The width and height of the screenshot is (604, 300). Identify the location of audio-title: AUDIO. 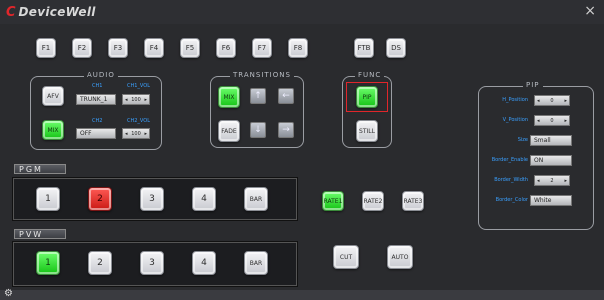
(101, 75).